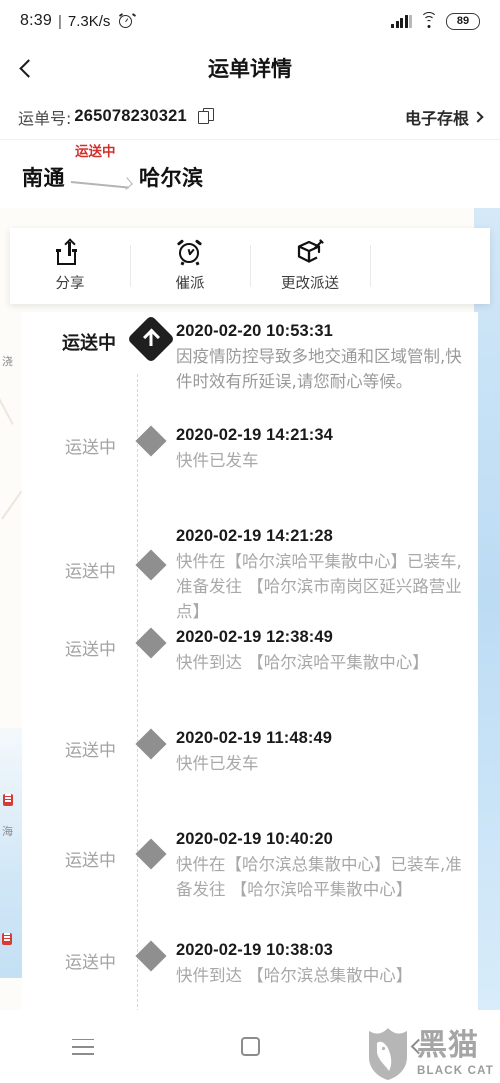  I want to click on timeline-item-text: 快件到达 【哈尔滨哈平集散中心】, so click(302, 662).